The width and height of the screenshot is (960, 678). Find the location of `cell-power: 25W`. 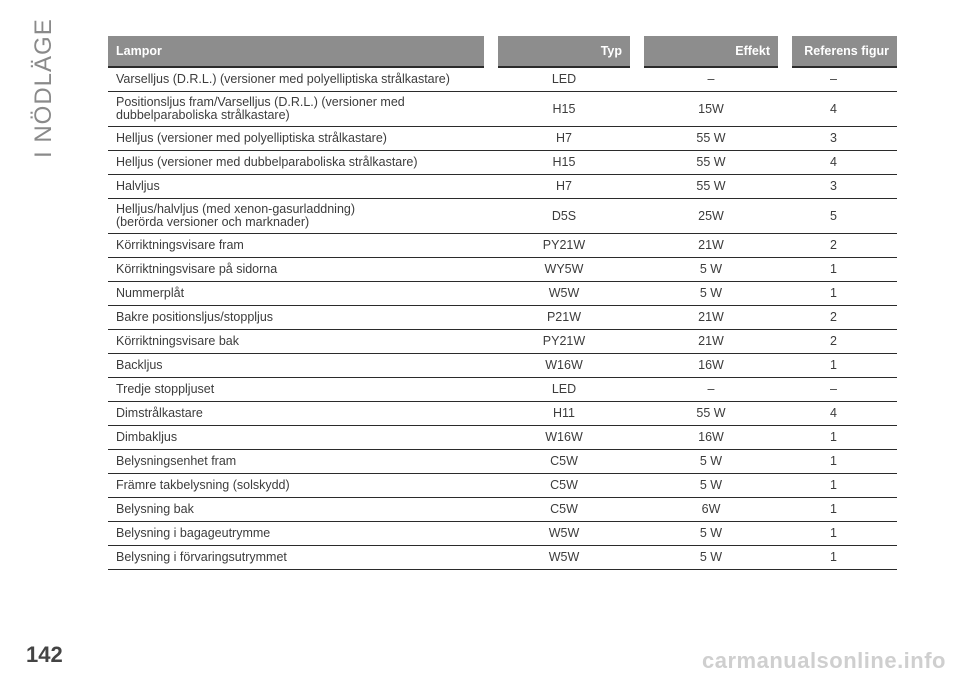

cell-power: 25W is located at coordinates (711, 216).